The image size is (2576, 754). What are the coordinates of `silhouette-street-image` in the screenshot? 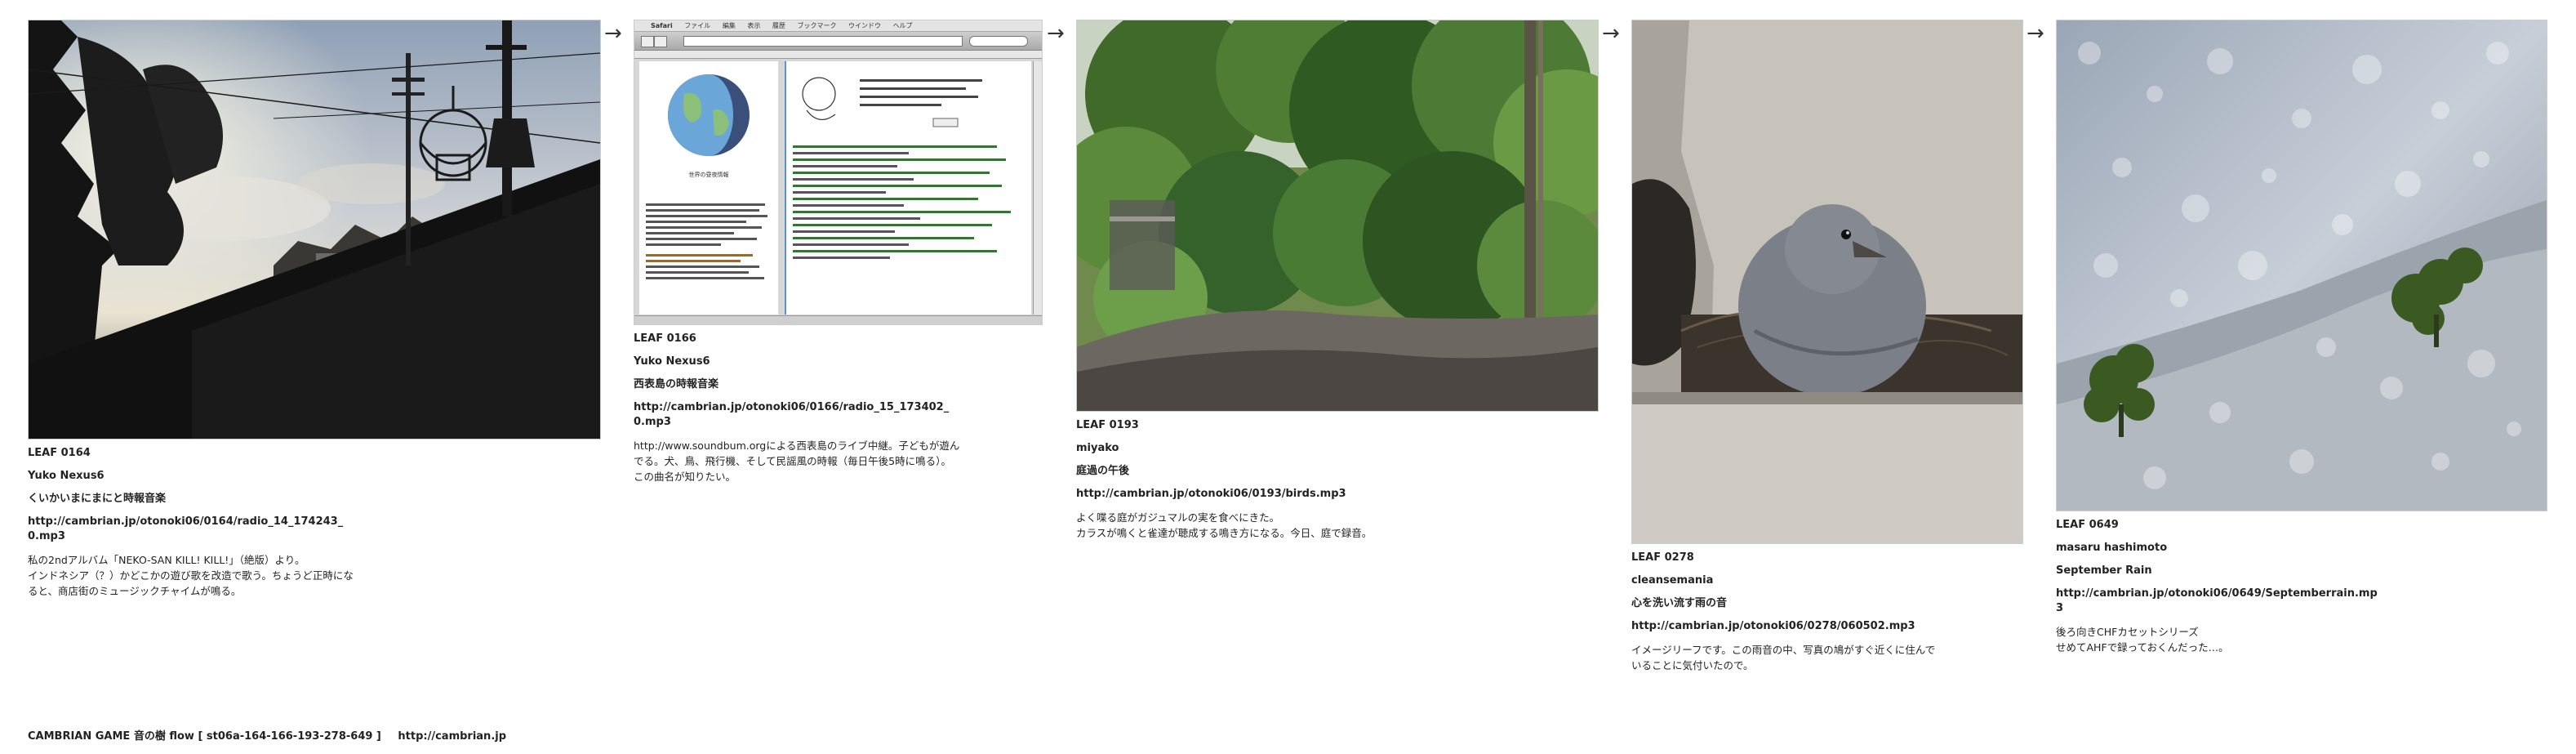 It's located at (314, 229).